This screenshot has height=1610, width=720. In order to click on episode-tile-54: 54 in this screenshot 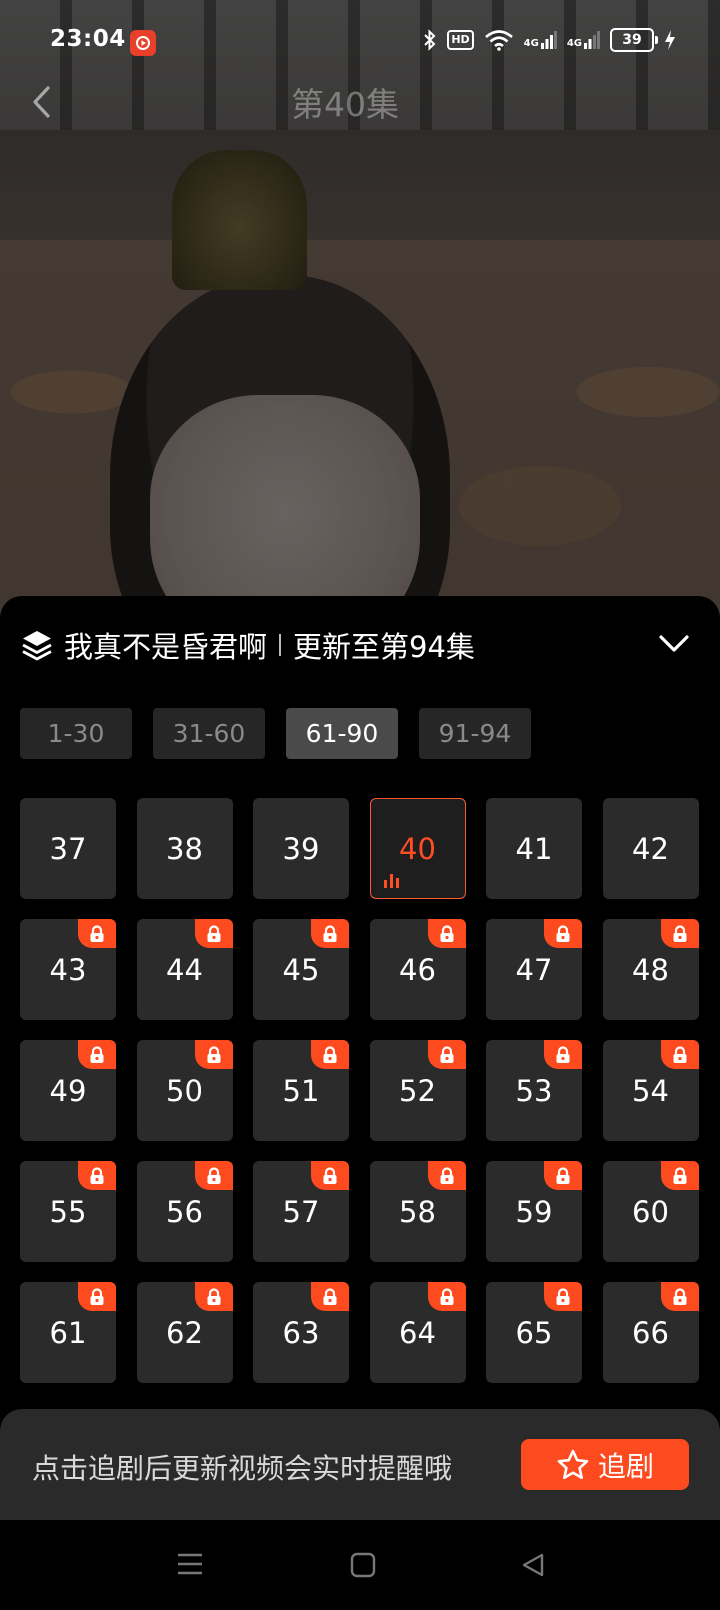, I will do `click(650, 1090)`.